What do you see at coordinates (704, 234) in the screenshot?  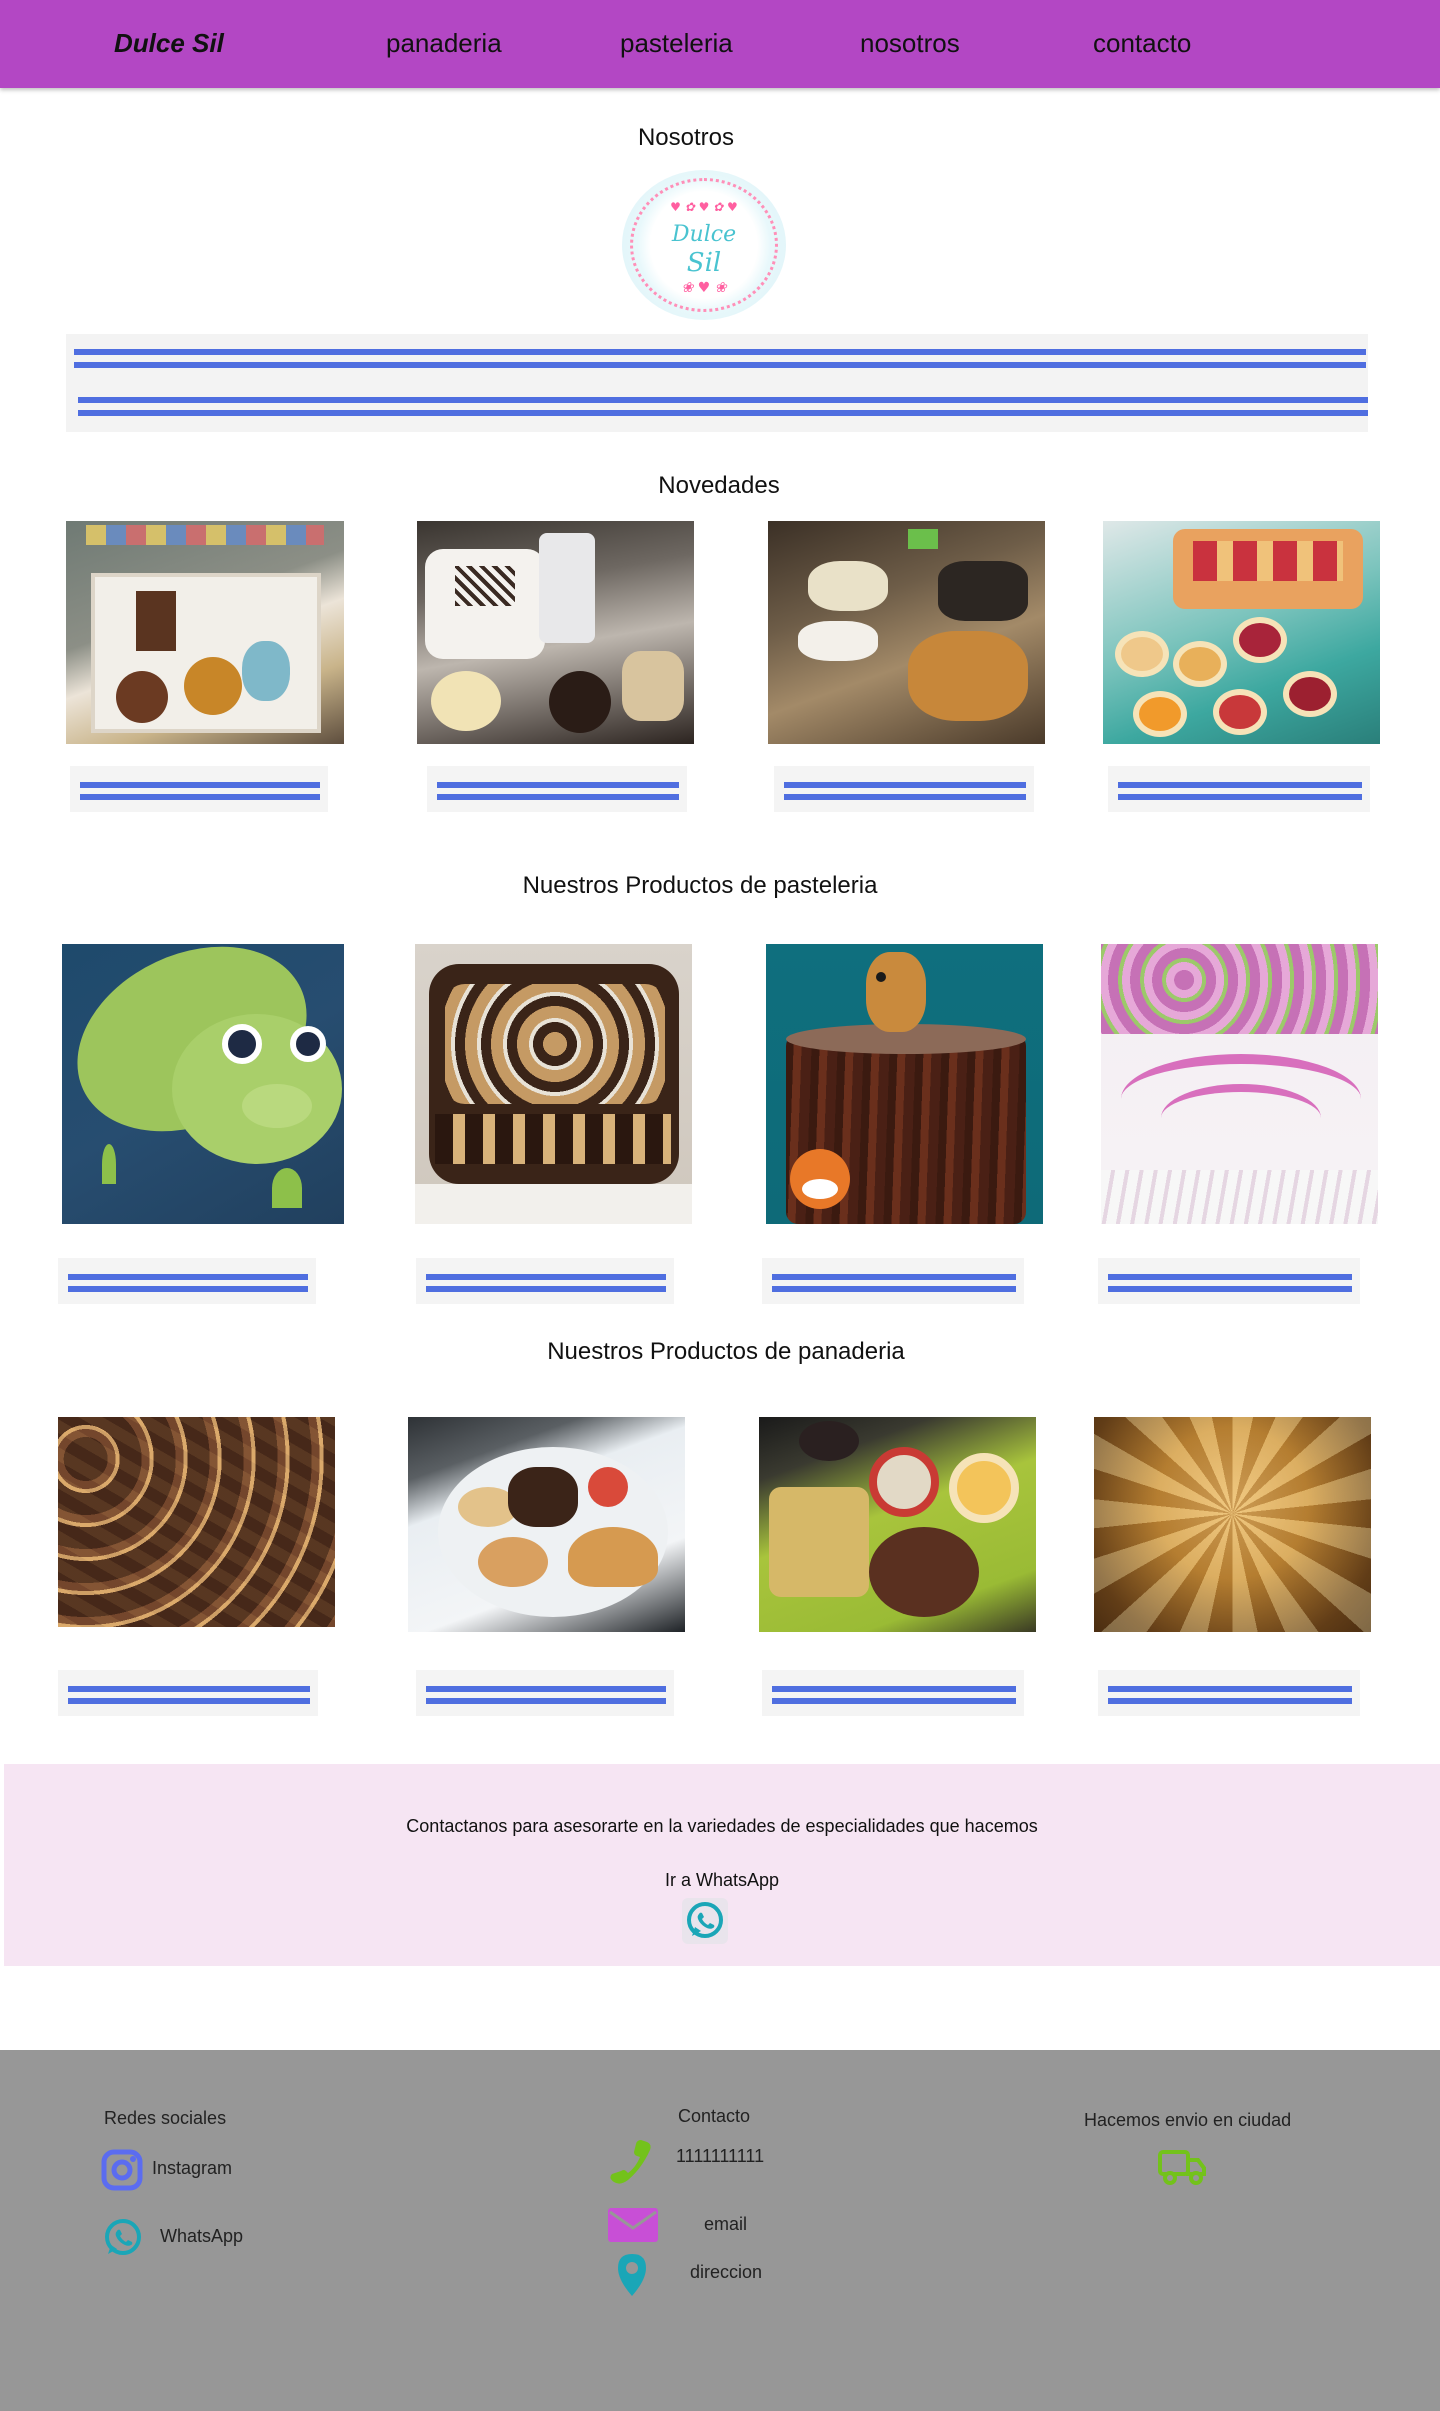 I see `logo-text-1: Dulce` at bounding box center [704, 234].